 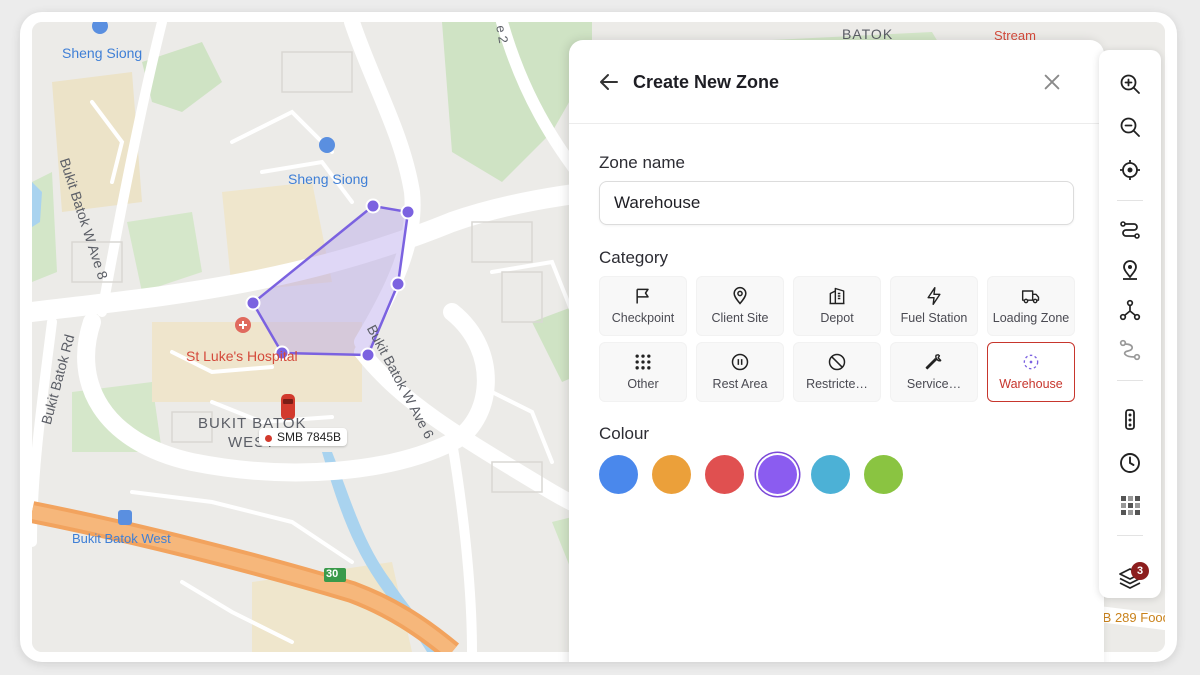 I want to click on colour-swatch-blue, so click(x=618, y=474).